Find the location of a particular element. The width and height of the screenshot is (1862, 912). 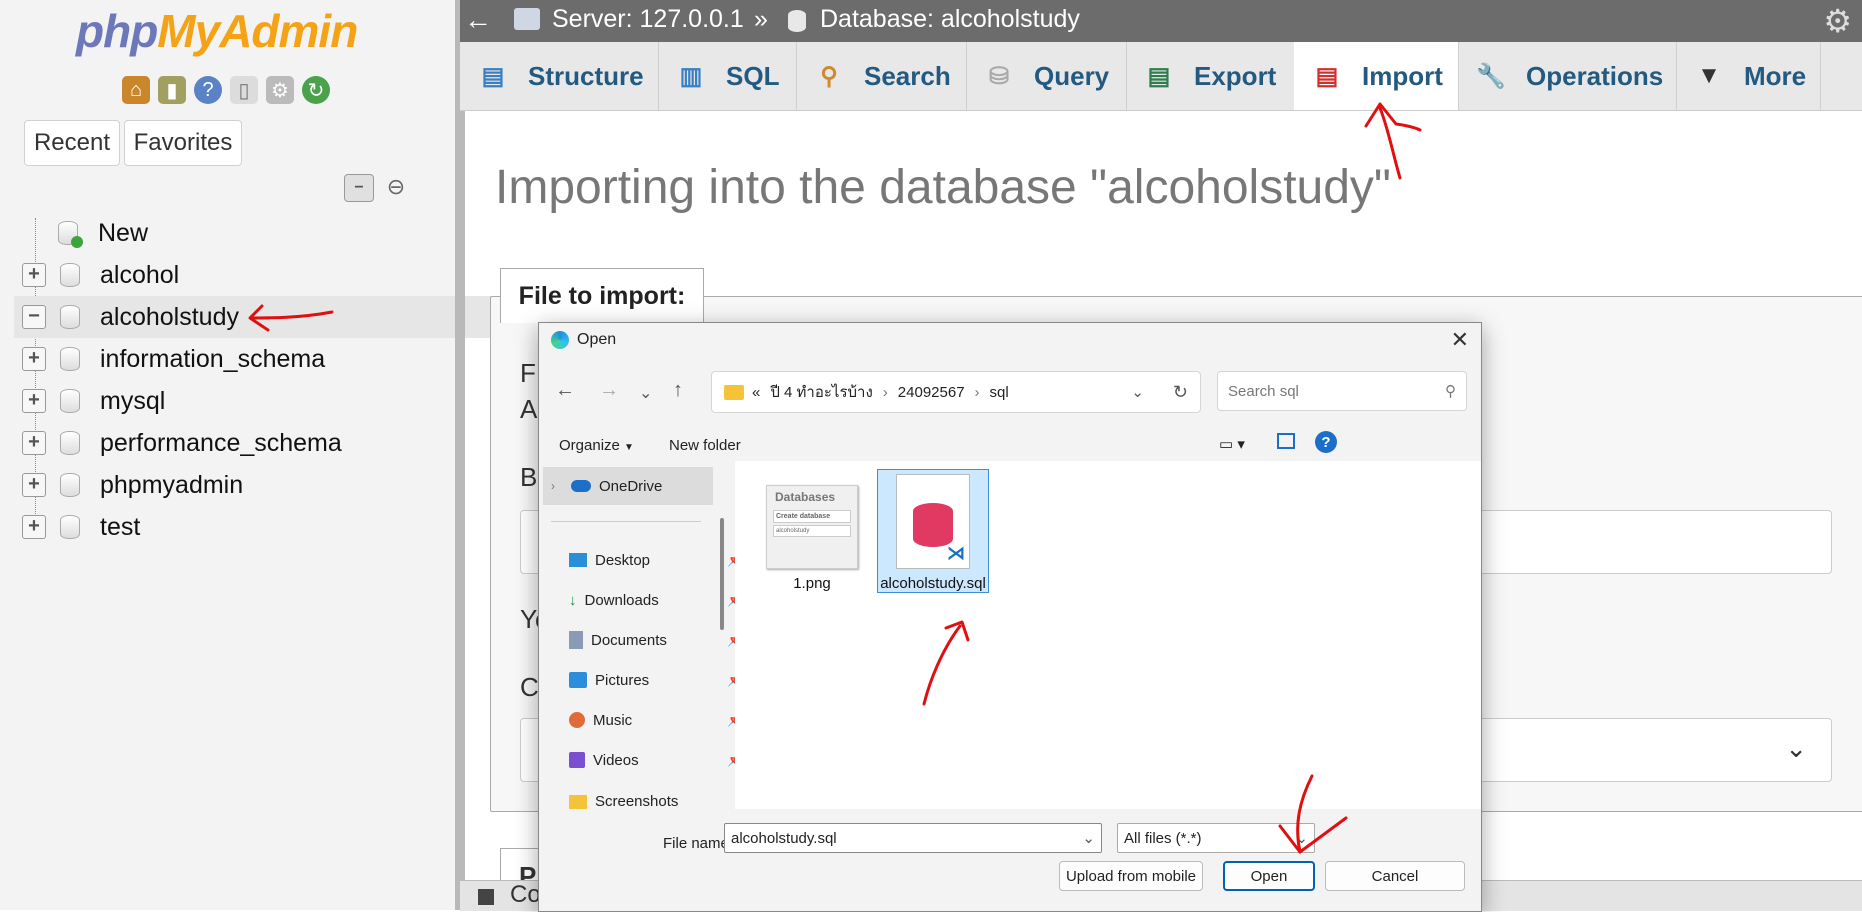

nav-pictures: Pictures 📌 is located at coordinates (656, 680).